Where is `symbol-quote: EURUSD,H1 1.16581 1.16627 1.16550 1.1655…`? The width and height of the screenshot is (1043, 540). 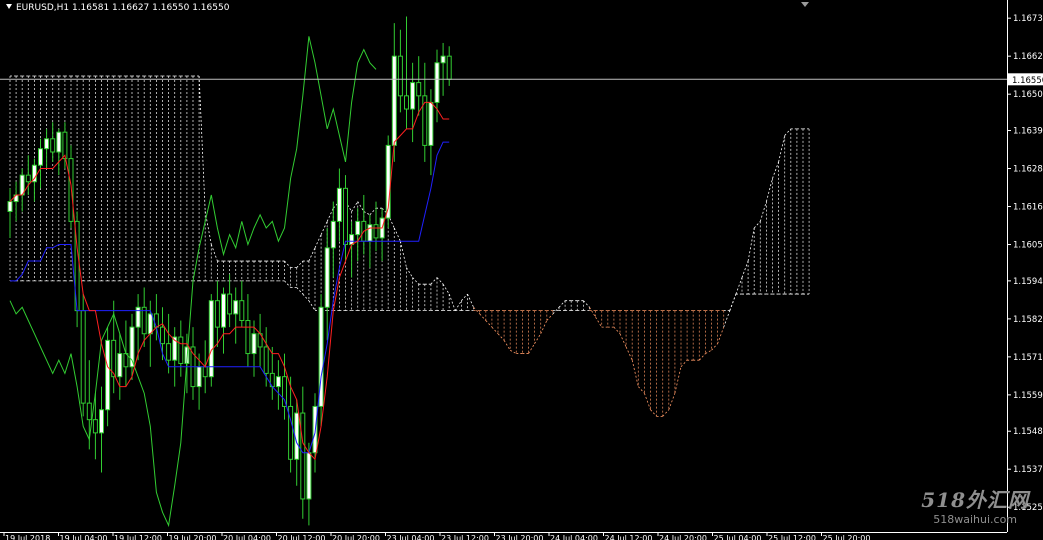
symbol-quote: EURUSD,H1 1.16581 1.16627 1.16550 1.1655… is located at coordinates (123, 8).